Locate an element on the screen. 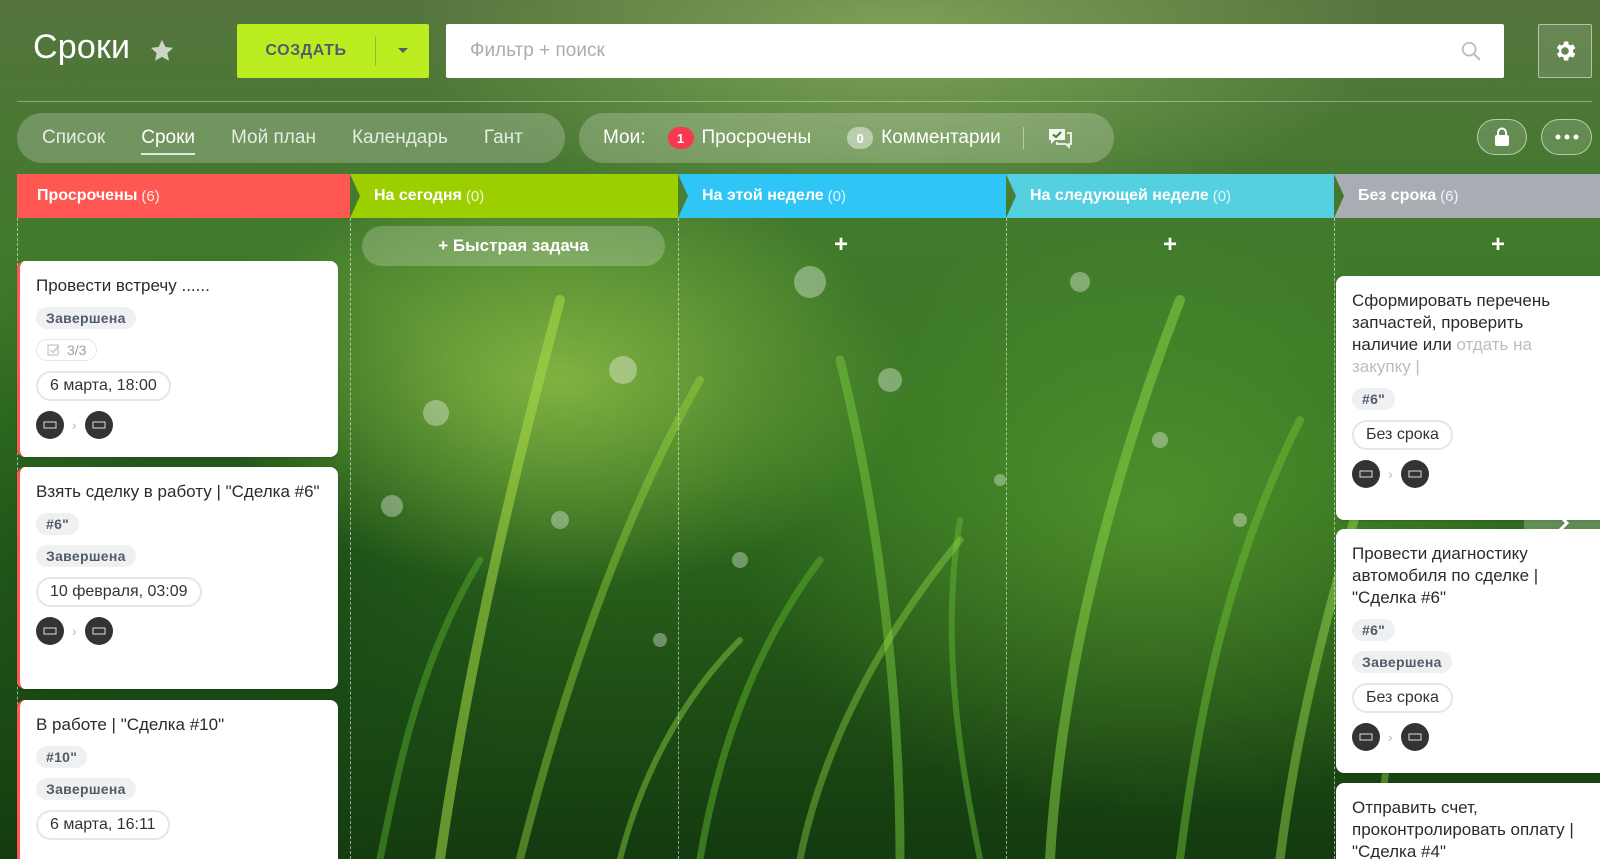  lock-button is located at coordinates (1502, 137).